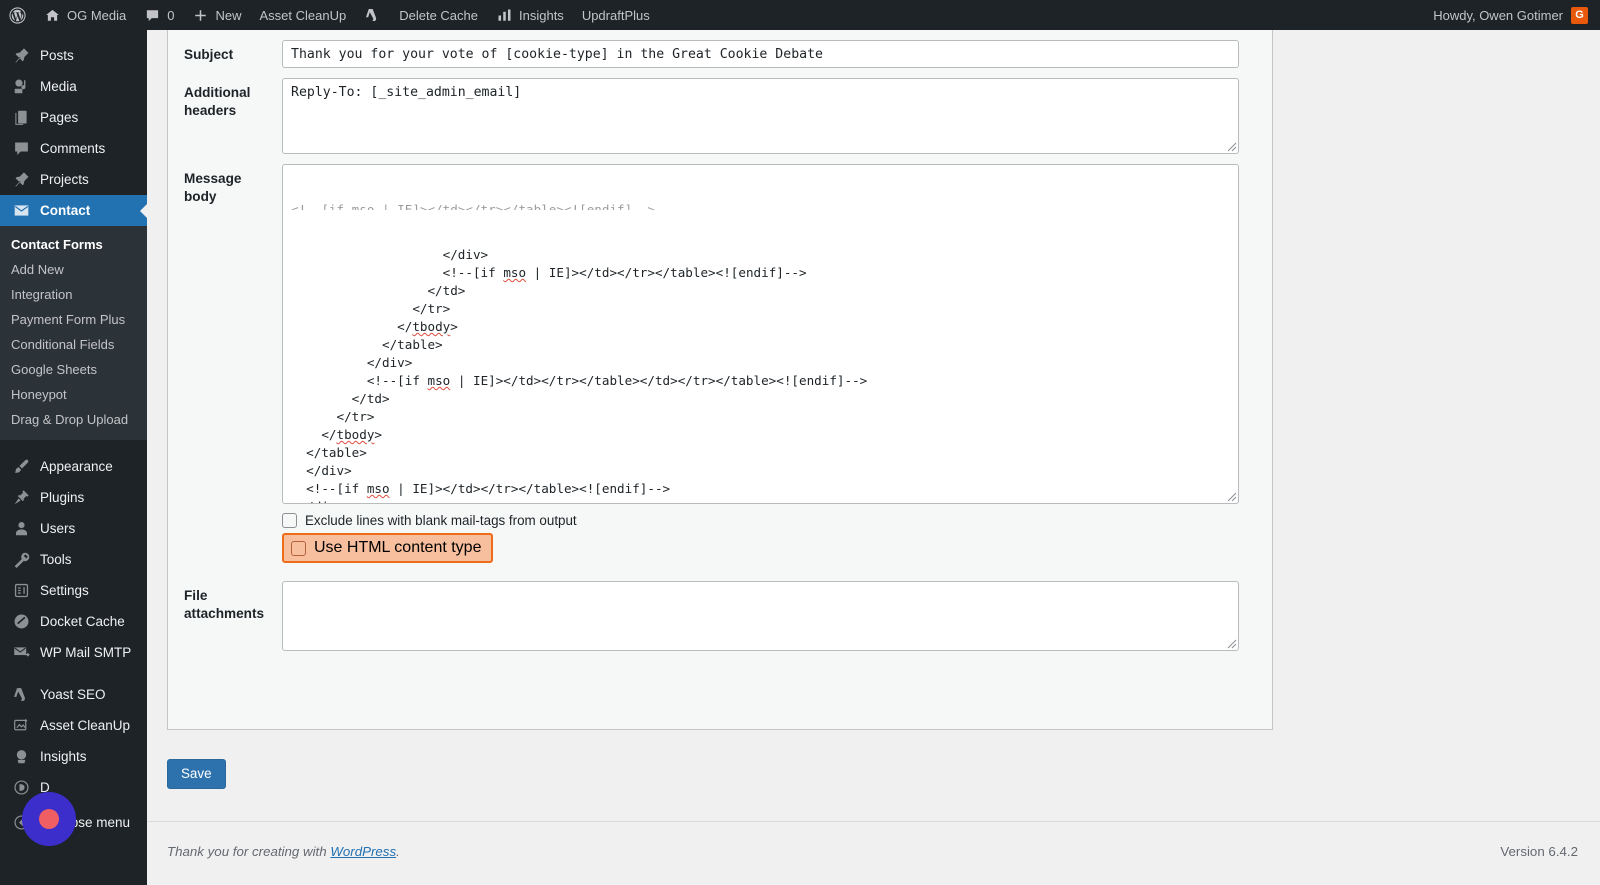 The height and width of the screenshot is (885, 1600). What do you see at coordinates (73, 725) in the screenshot?
I see `sidebar-item-asset-cleanup: Asset CleanUp` at bounding box center [73, 725].